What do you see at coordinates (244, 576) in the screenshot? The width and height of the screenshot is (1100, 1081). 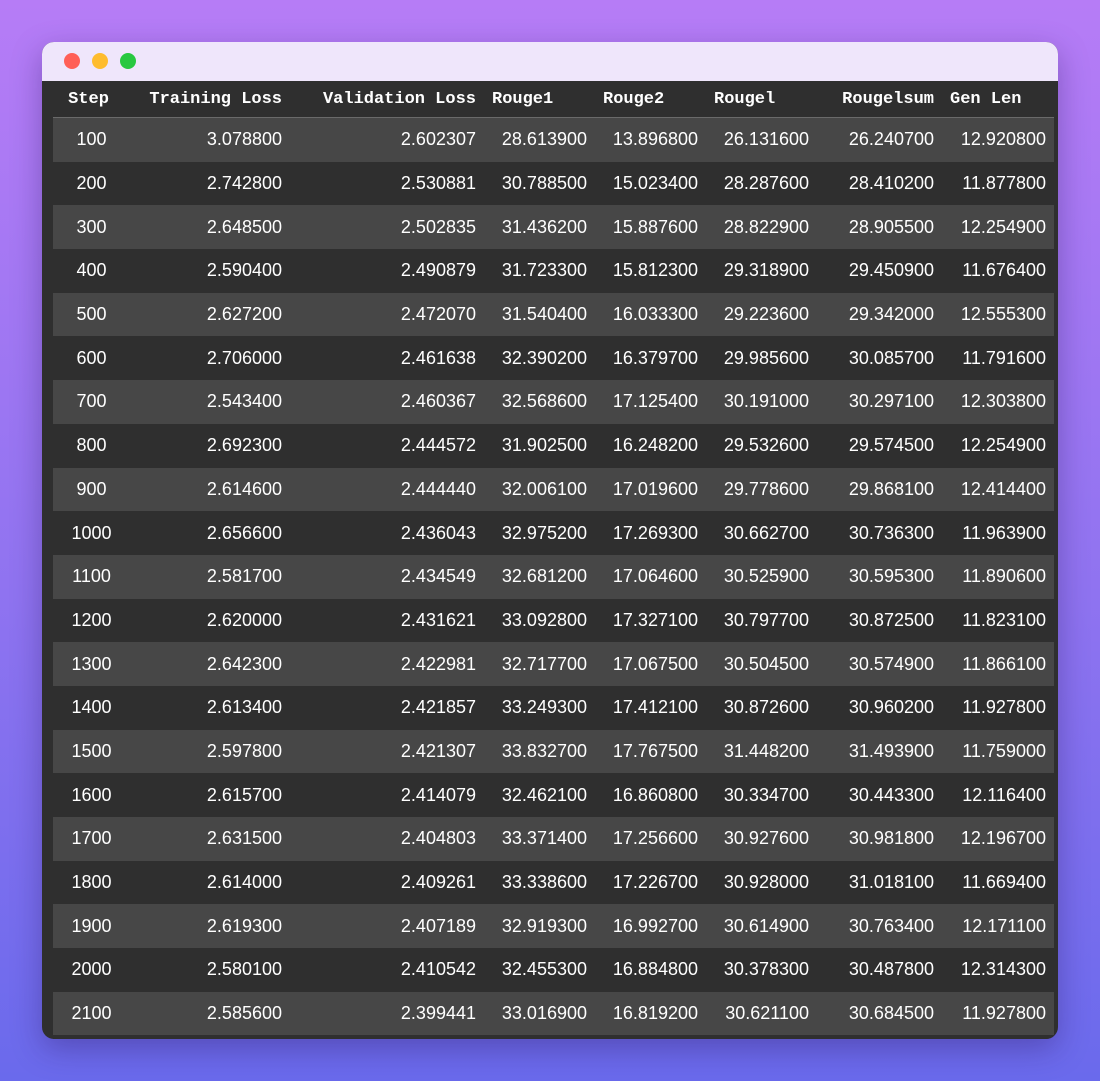 I see `cell-training-loss: 2.581700` at bounding box center [244, 576].